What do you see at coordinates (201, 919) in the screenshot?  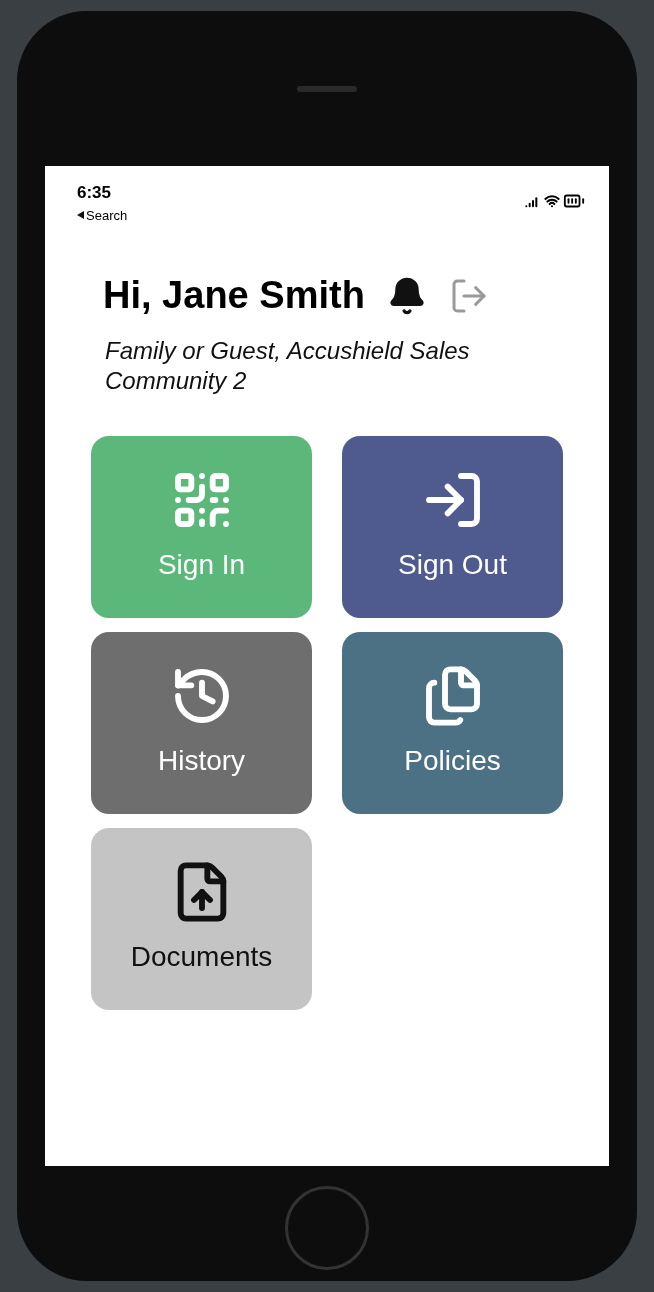 I see `menu-tile: Documents` at bounding box center [201, 919].